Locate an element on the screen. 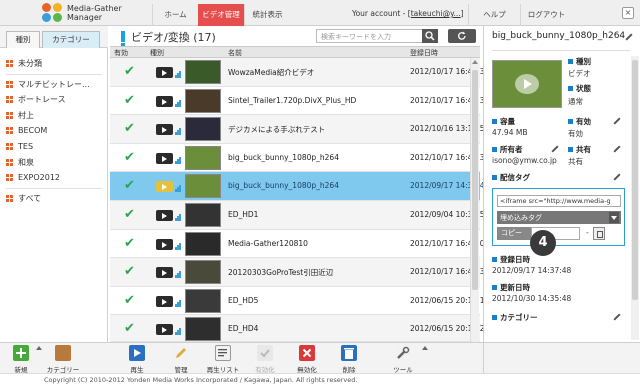  scroll-up-icon is located at coordinates (475, 62).